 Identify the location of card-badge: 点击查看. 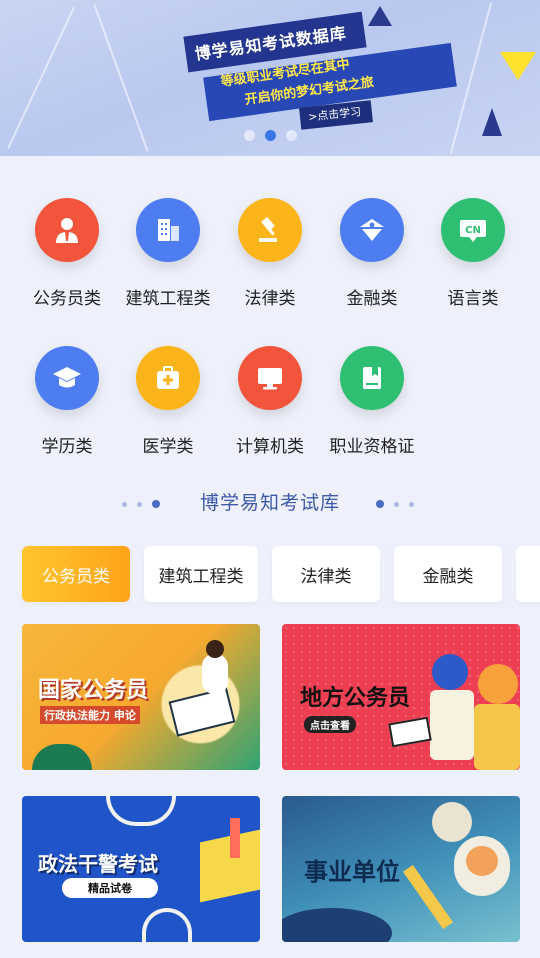
(330, 724).